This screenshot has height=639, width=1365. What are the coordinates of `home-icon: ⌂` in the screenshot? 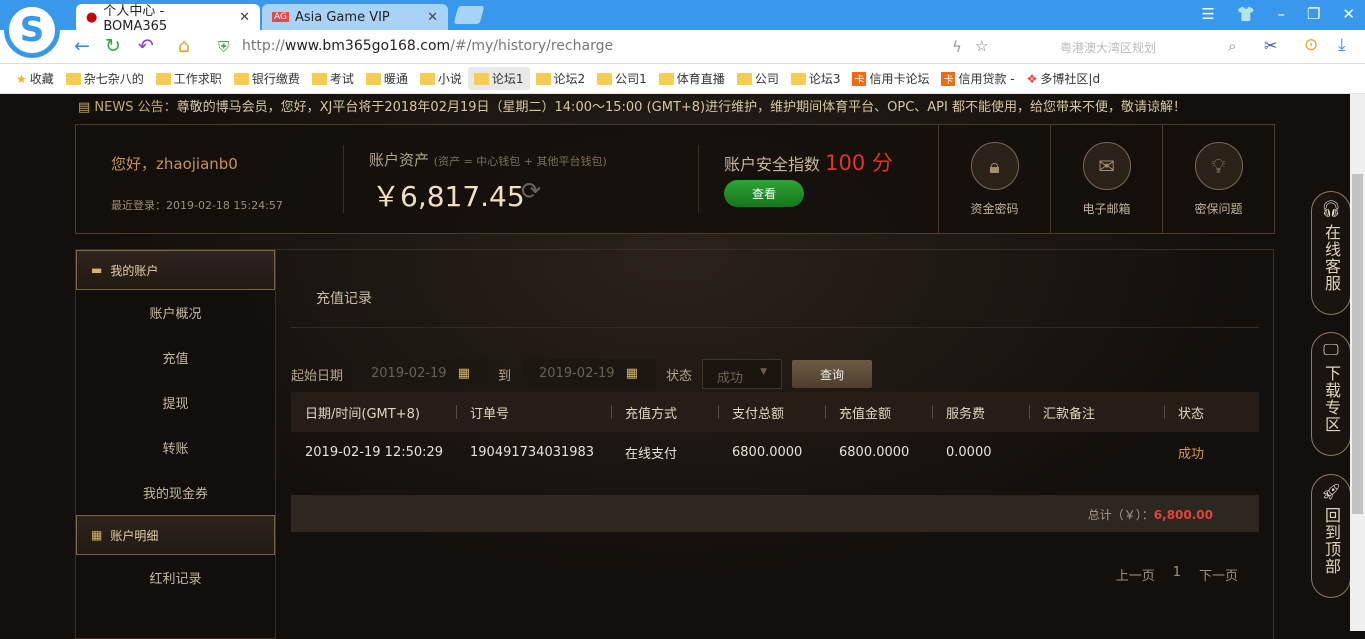 It's located at (184, 46).